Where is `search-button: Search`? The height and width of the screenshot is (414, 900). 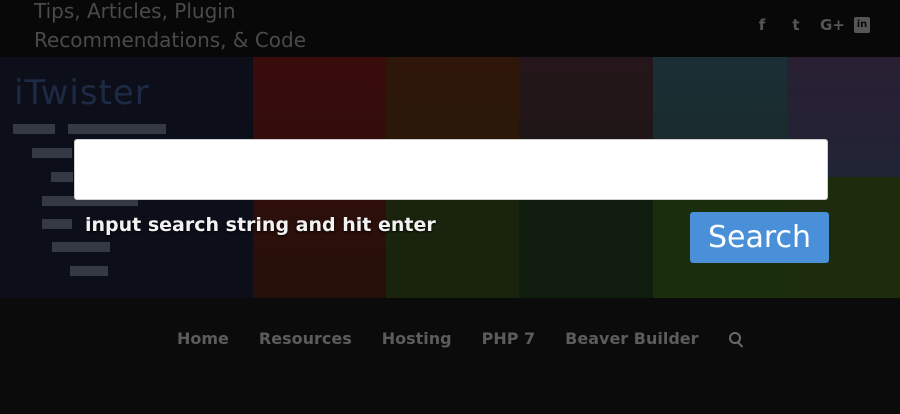
search-button: Search is located at coordinates (759, 237).